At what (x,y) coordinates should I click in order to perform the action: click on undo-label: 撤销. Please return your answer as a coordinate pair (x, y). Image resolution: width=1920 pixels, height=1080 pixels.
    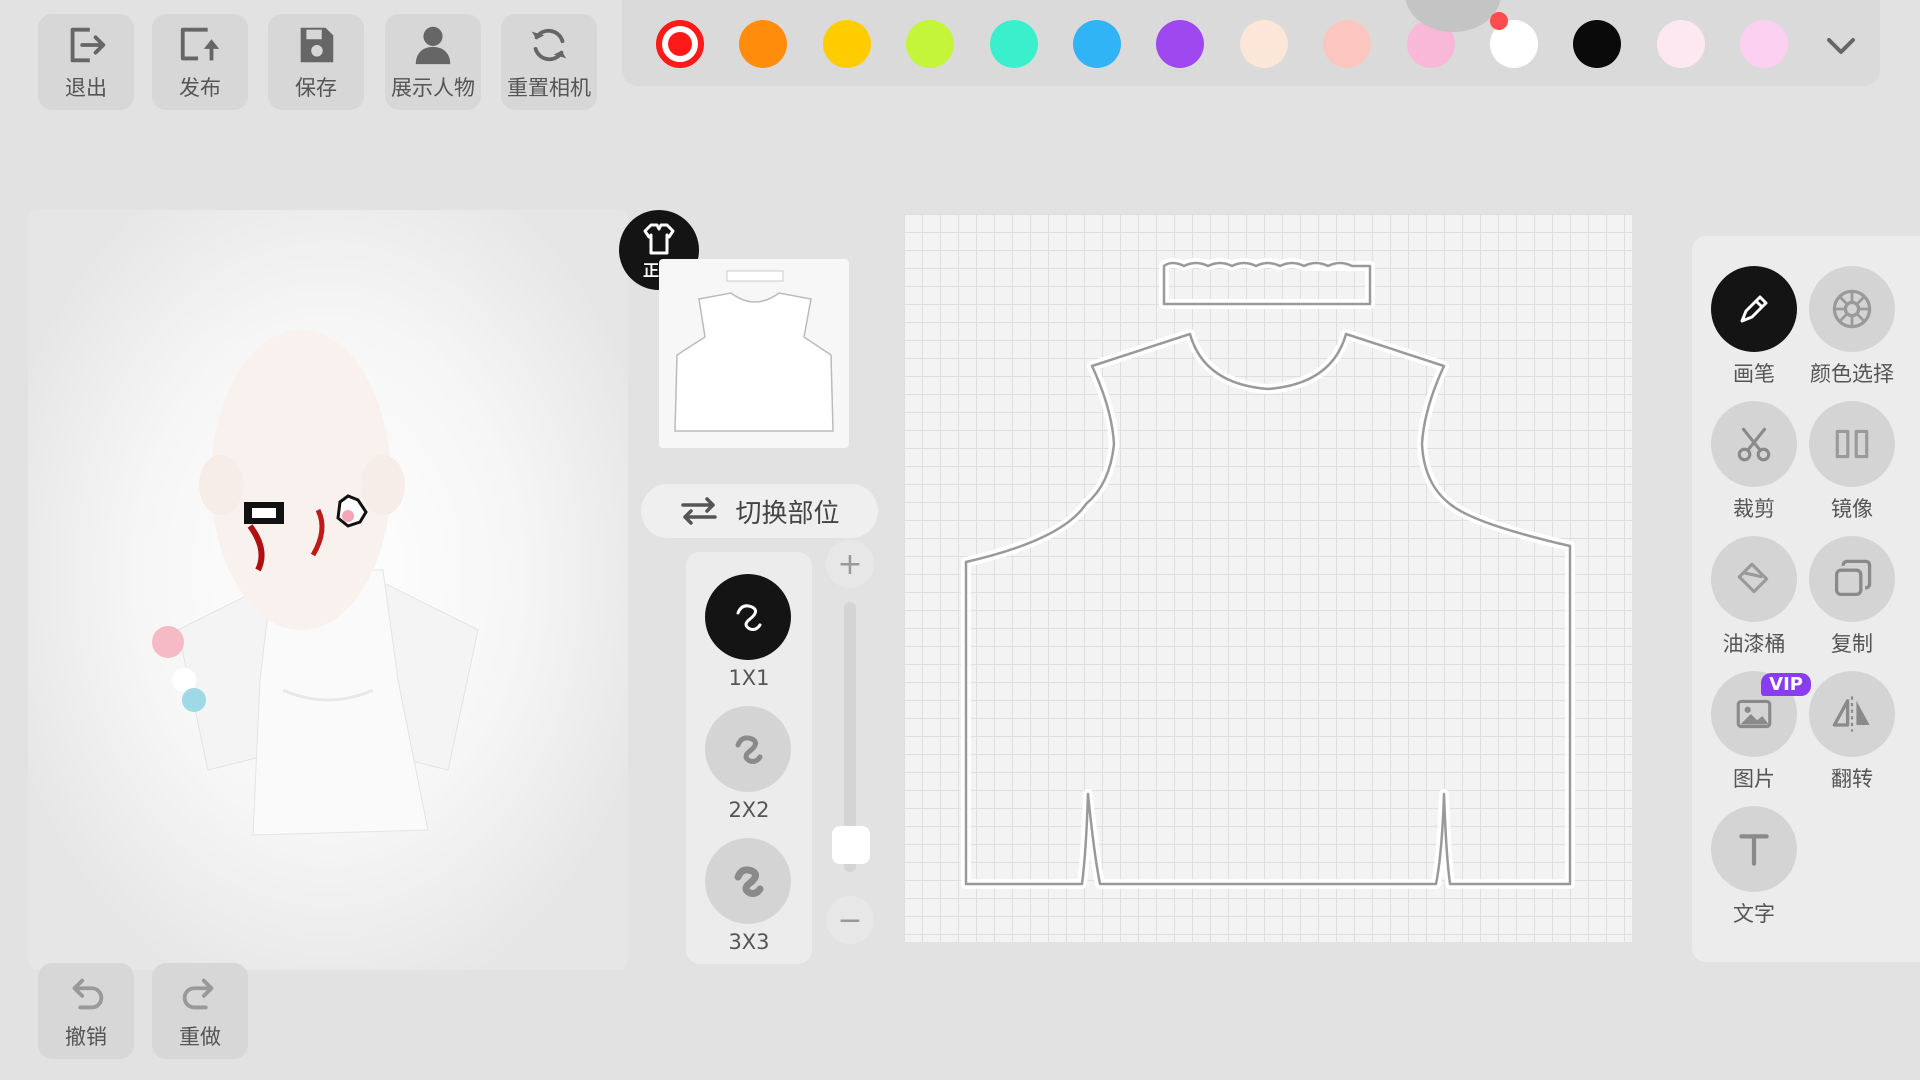
    Looking at the image, I should click on (86, 1037).